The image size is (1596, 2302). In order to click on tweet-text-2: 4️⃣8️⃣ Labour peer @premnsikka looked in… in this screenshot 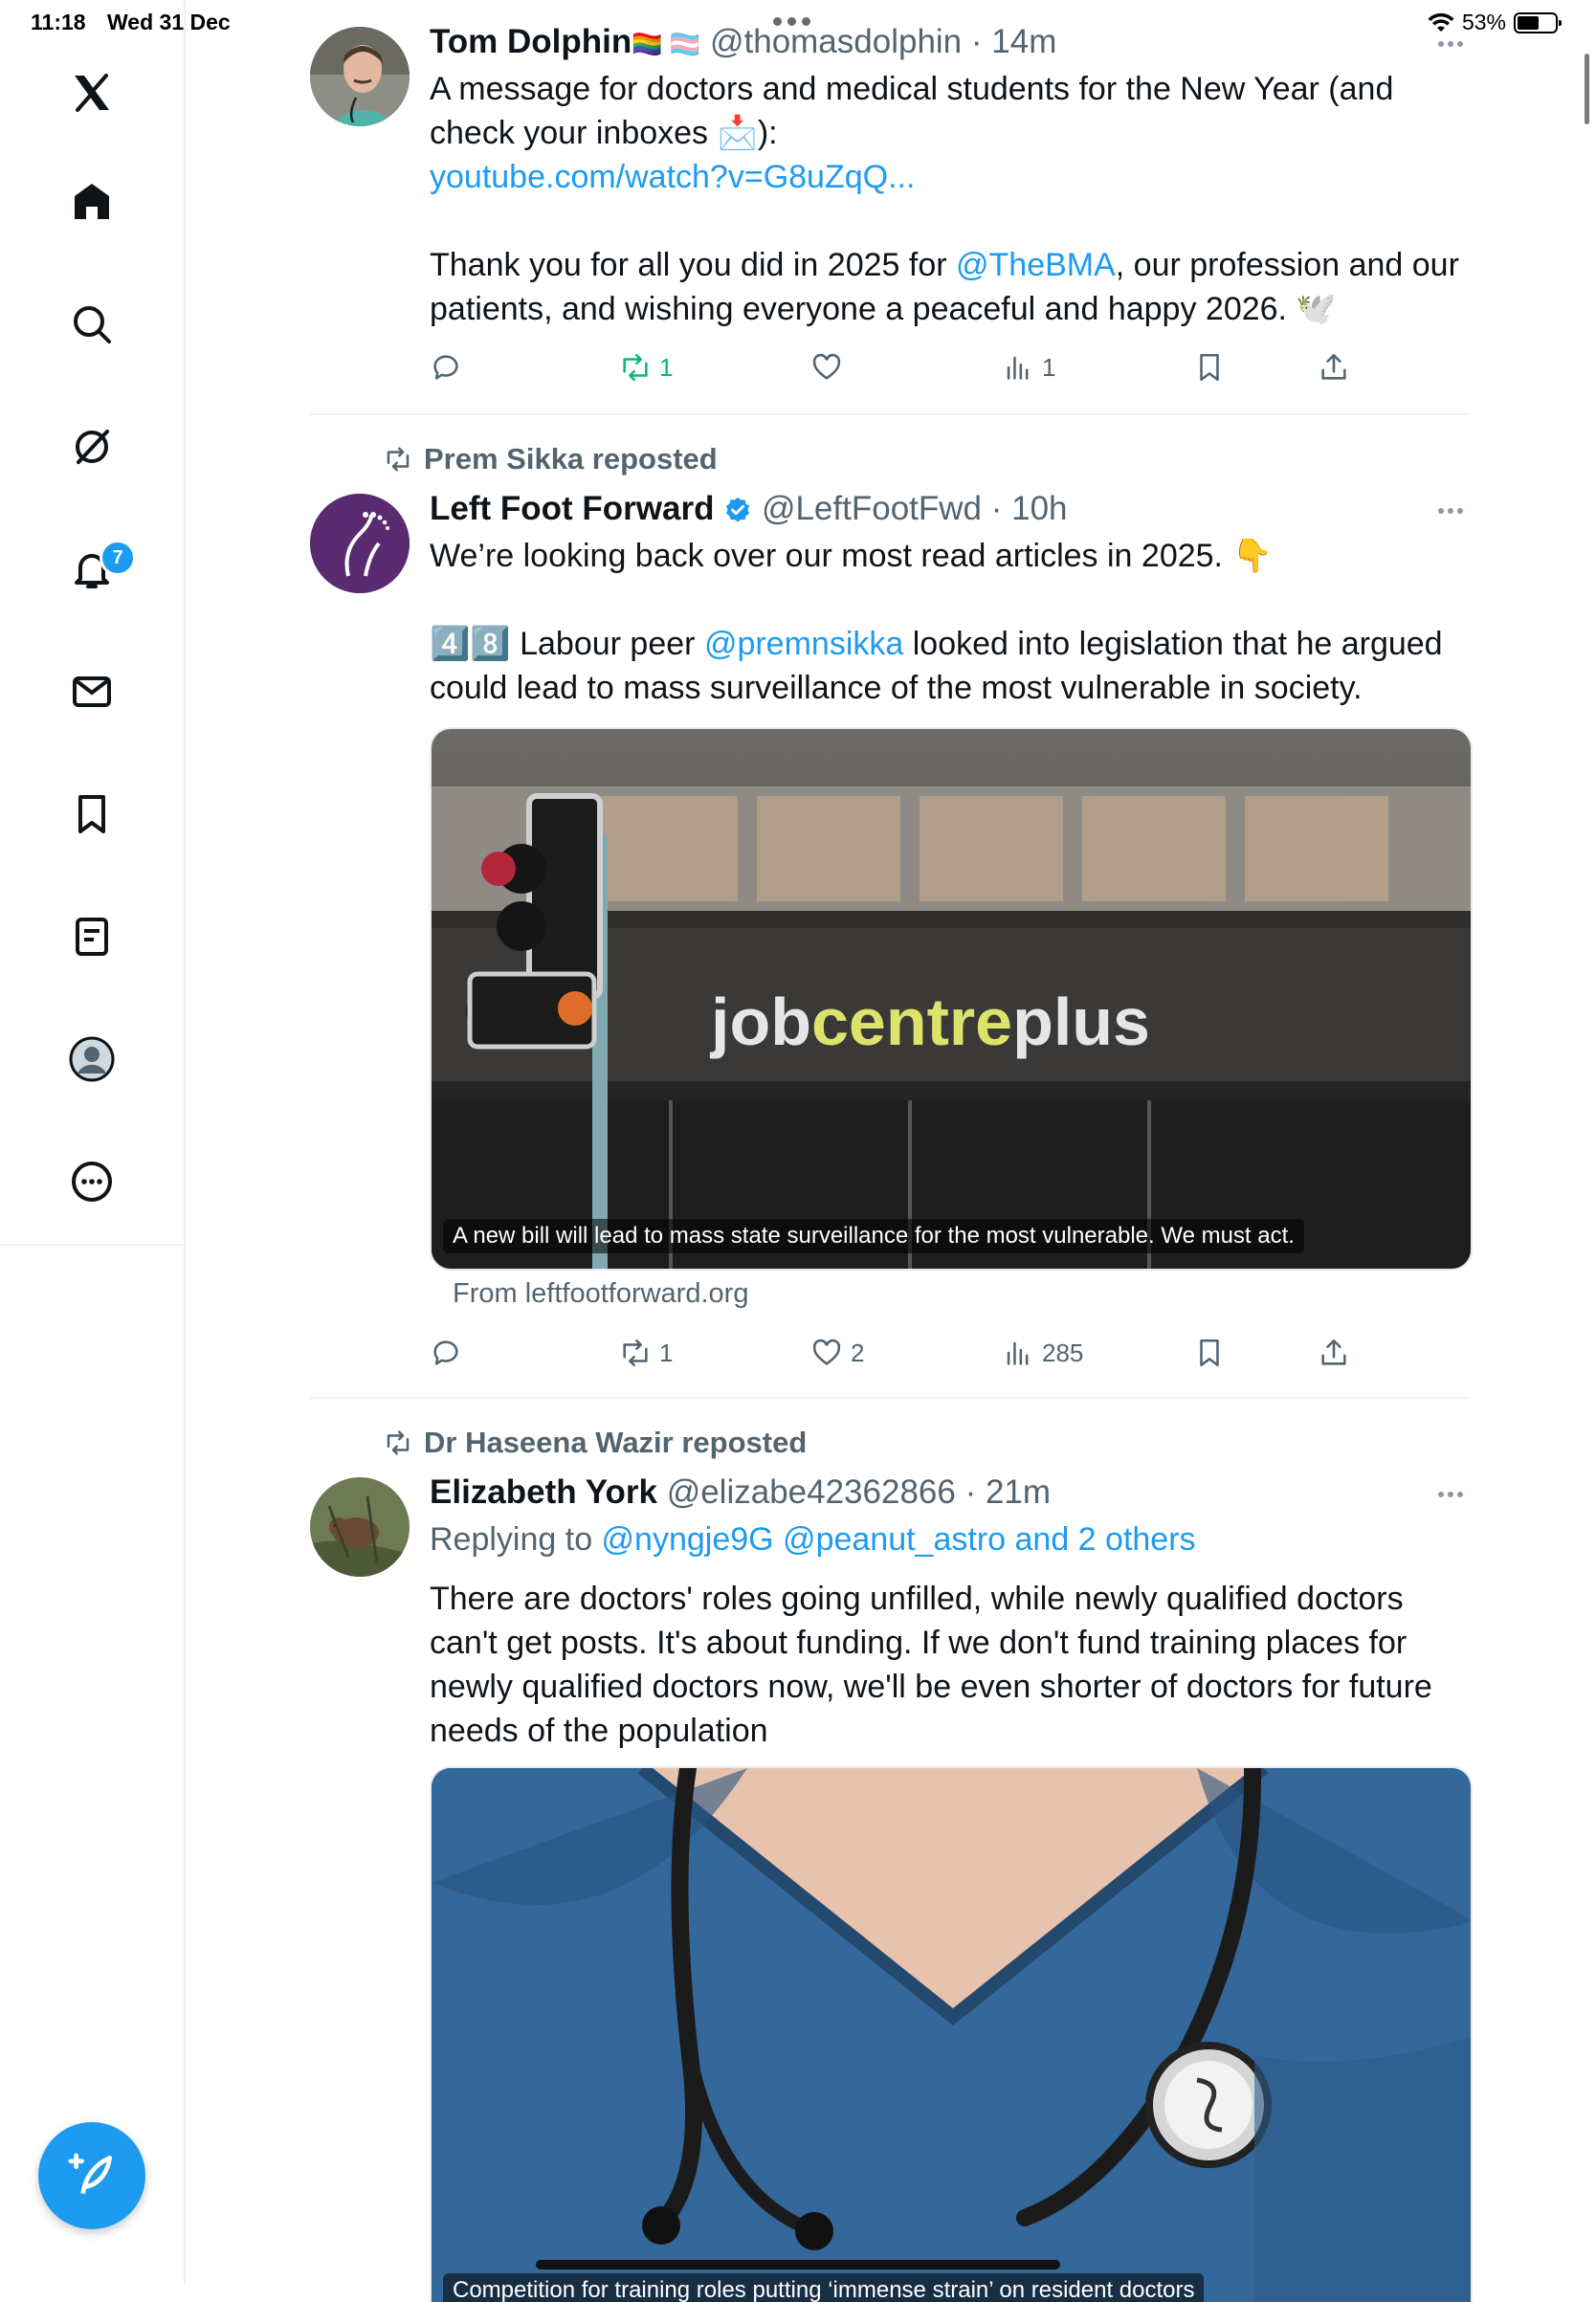, I will do `click(952, 666)`.